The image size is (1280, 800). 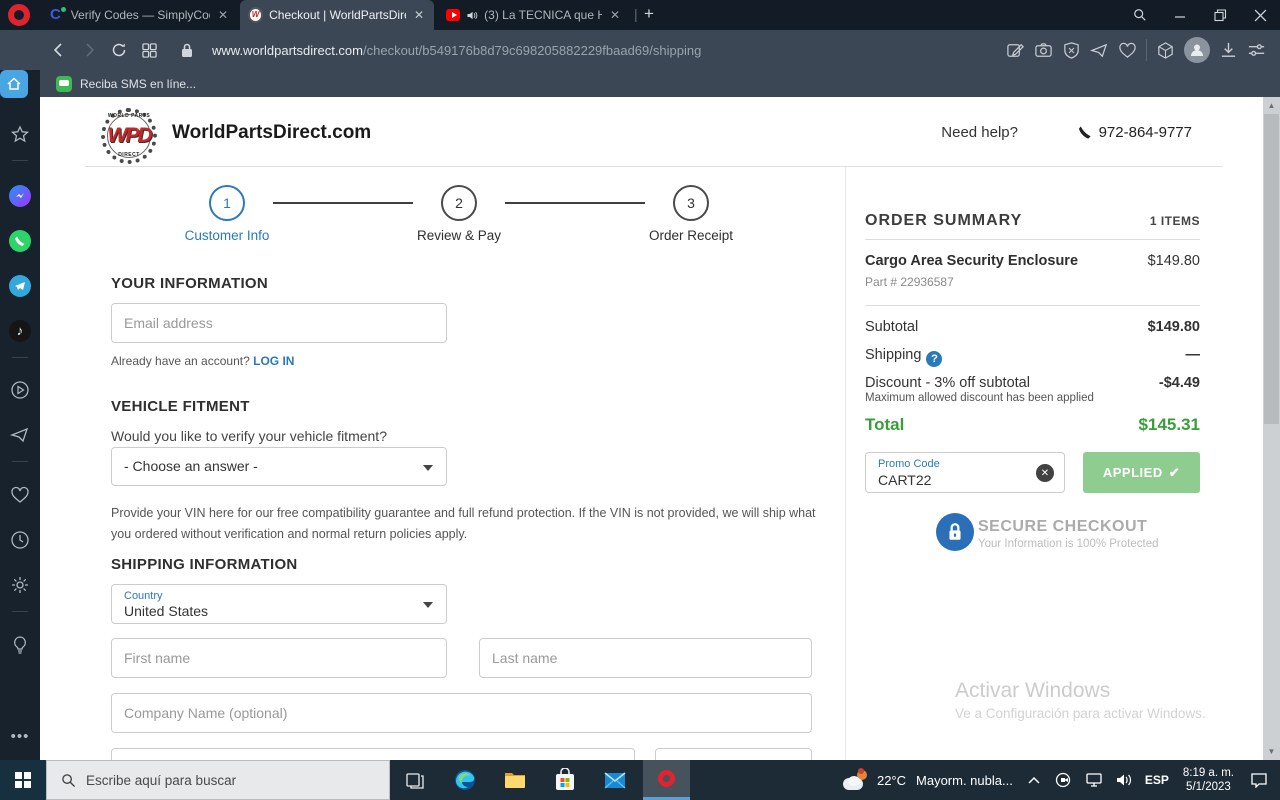 I want to click on email-field, so click(x=279, y=323).